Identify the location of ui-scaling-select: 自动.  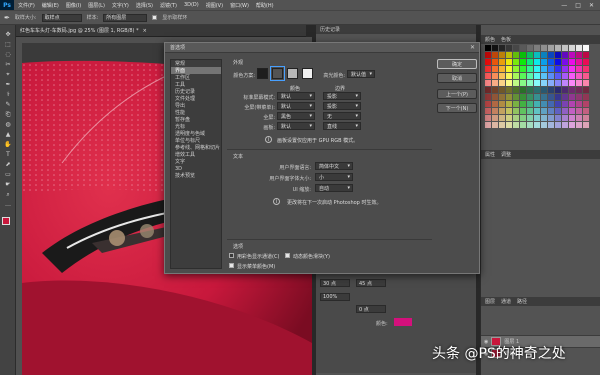
(334, 188).